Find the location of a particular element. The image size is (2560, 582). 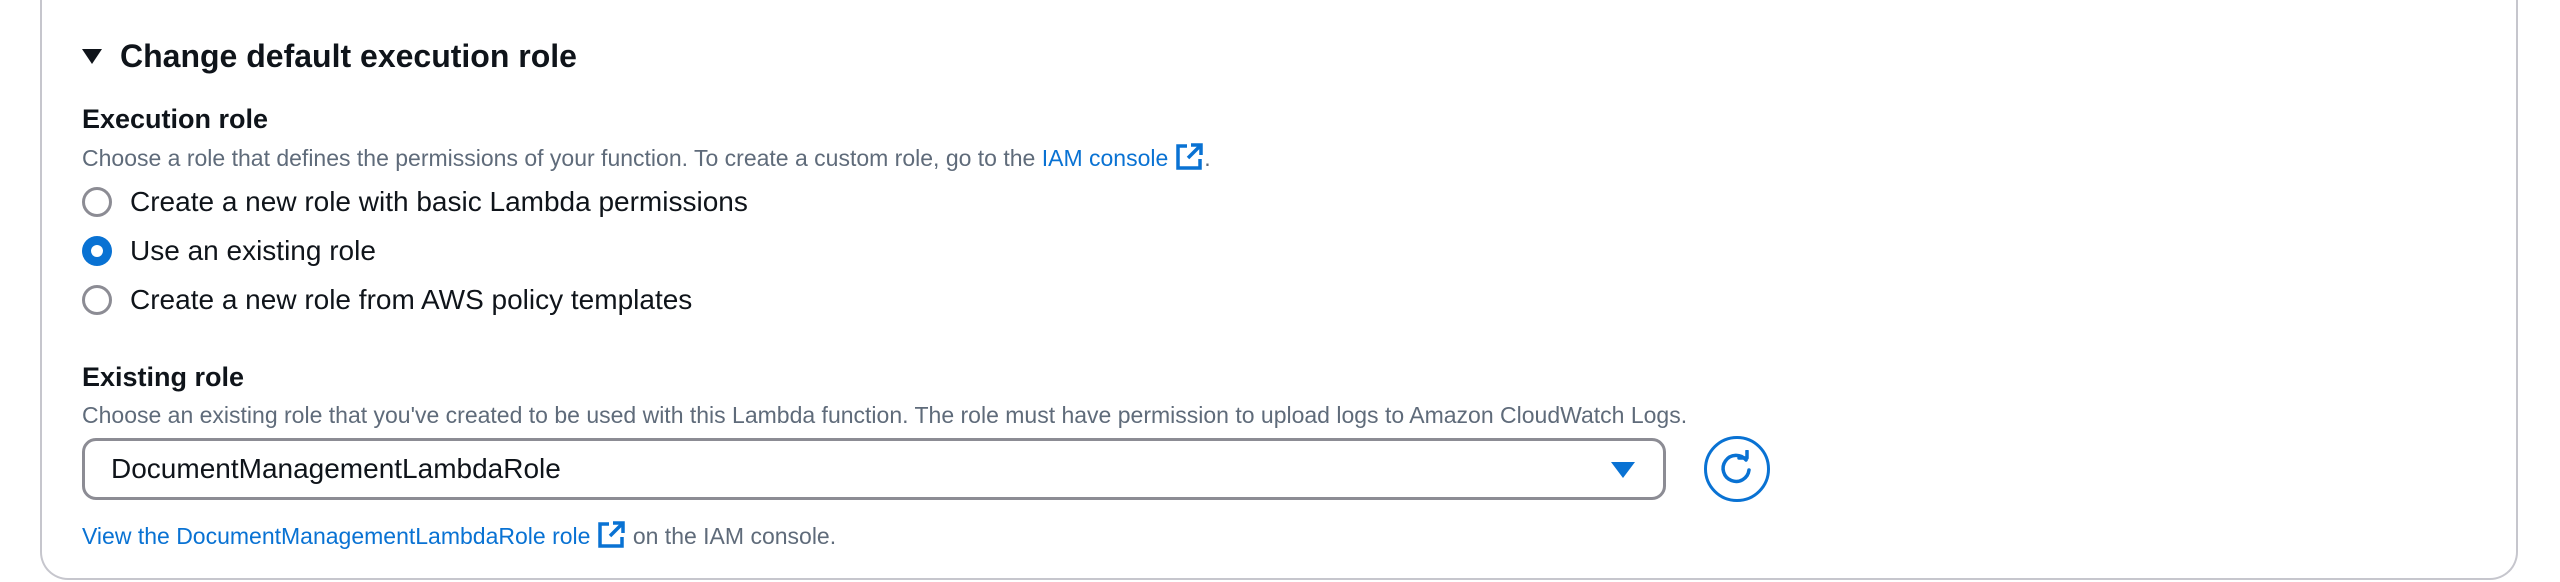

section-toggle-change-default-execution-role: Change default execution role is located at coordinates (329, 56).